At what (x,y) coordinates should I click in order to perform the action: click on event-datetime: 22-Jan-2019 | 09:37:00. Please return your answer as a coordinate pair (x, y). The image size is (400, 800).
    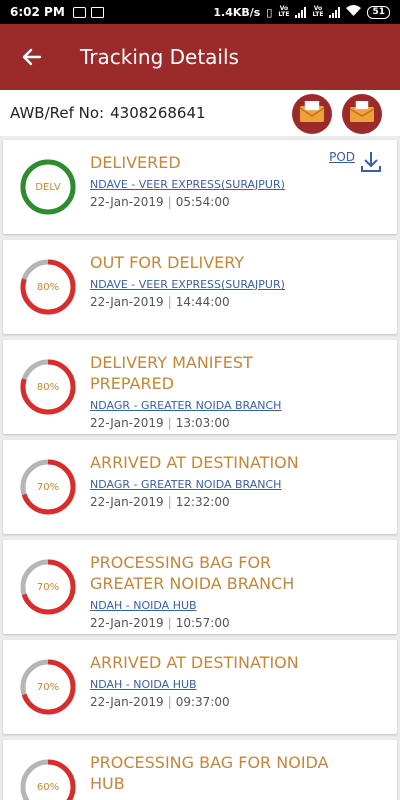
    Looking at the image, I should click on (213, 702).